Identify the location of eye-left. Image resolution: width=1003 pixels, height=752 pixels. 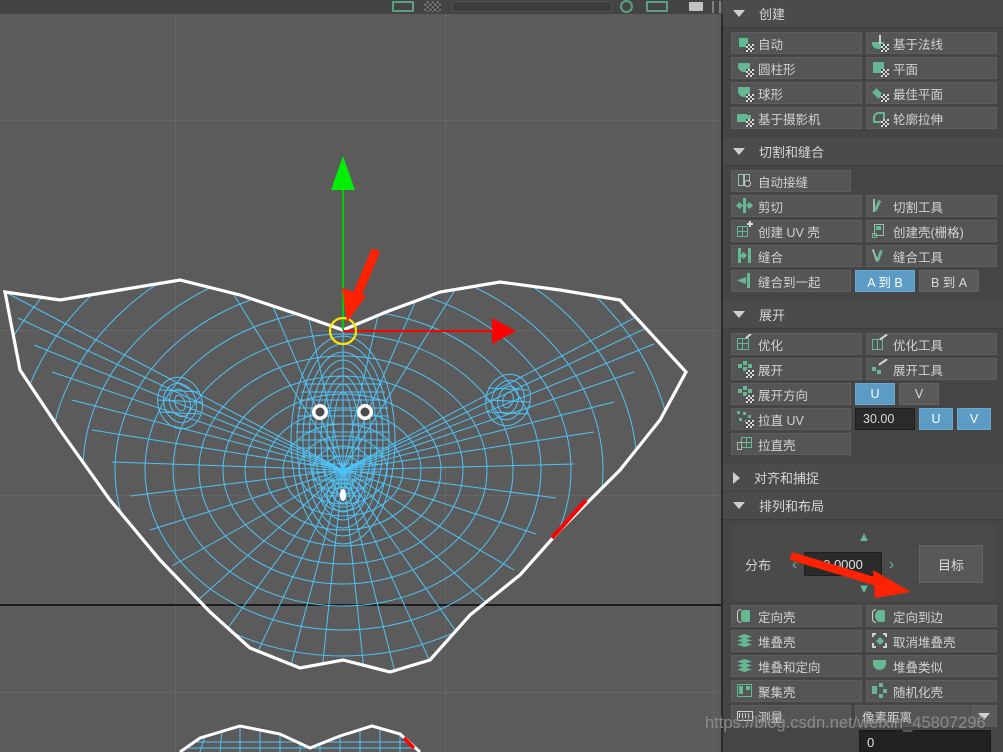
(320, 412).